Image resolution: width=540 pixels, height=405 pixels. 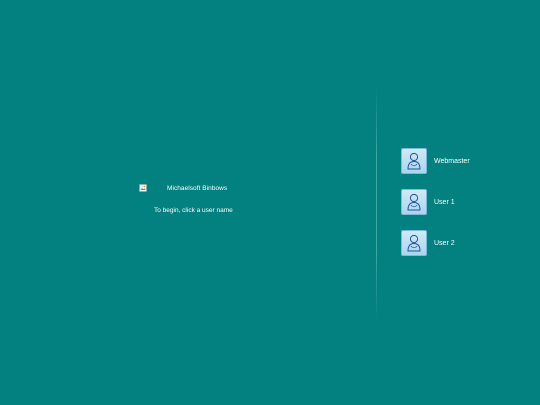 I want to click on user-name: User 1, so click(x=444, y=202).